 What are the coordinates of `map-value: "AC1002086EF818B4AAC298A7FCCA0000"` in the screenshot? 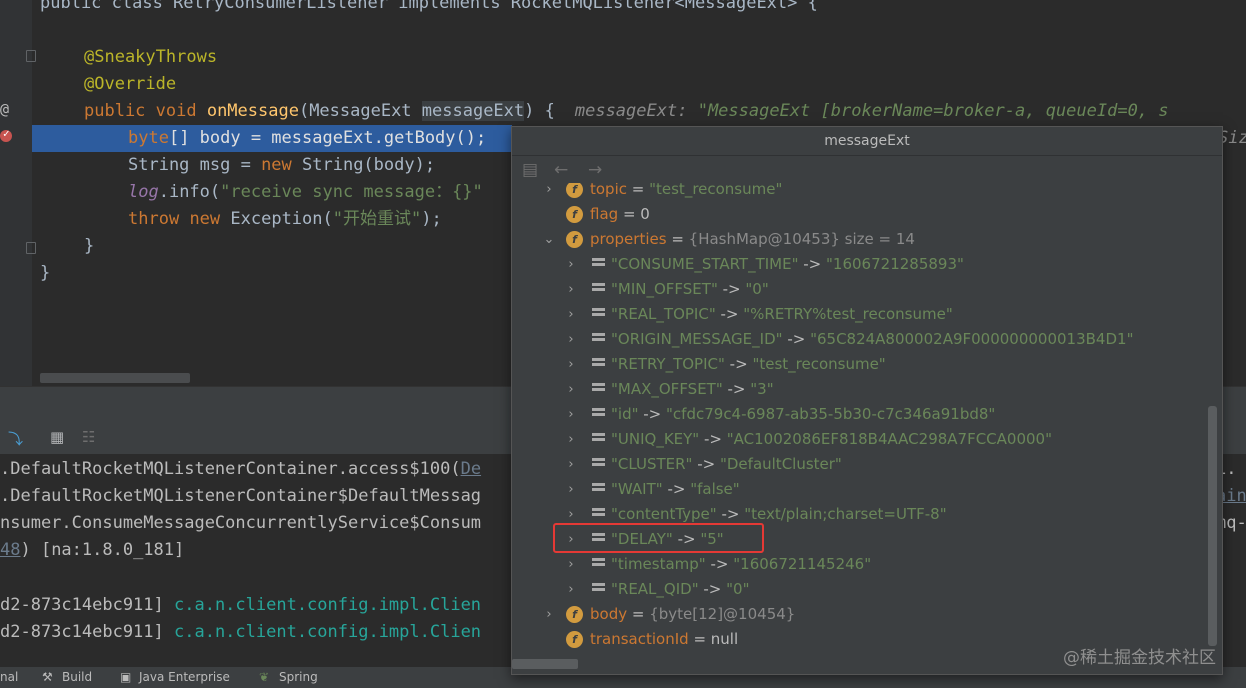 It's located at (889, 439).